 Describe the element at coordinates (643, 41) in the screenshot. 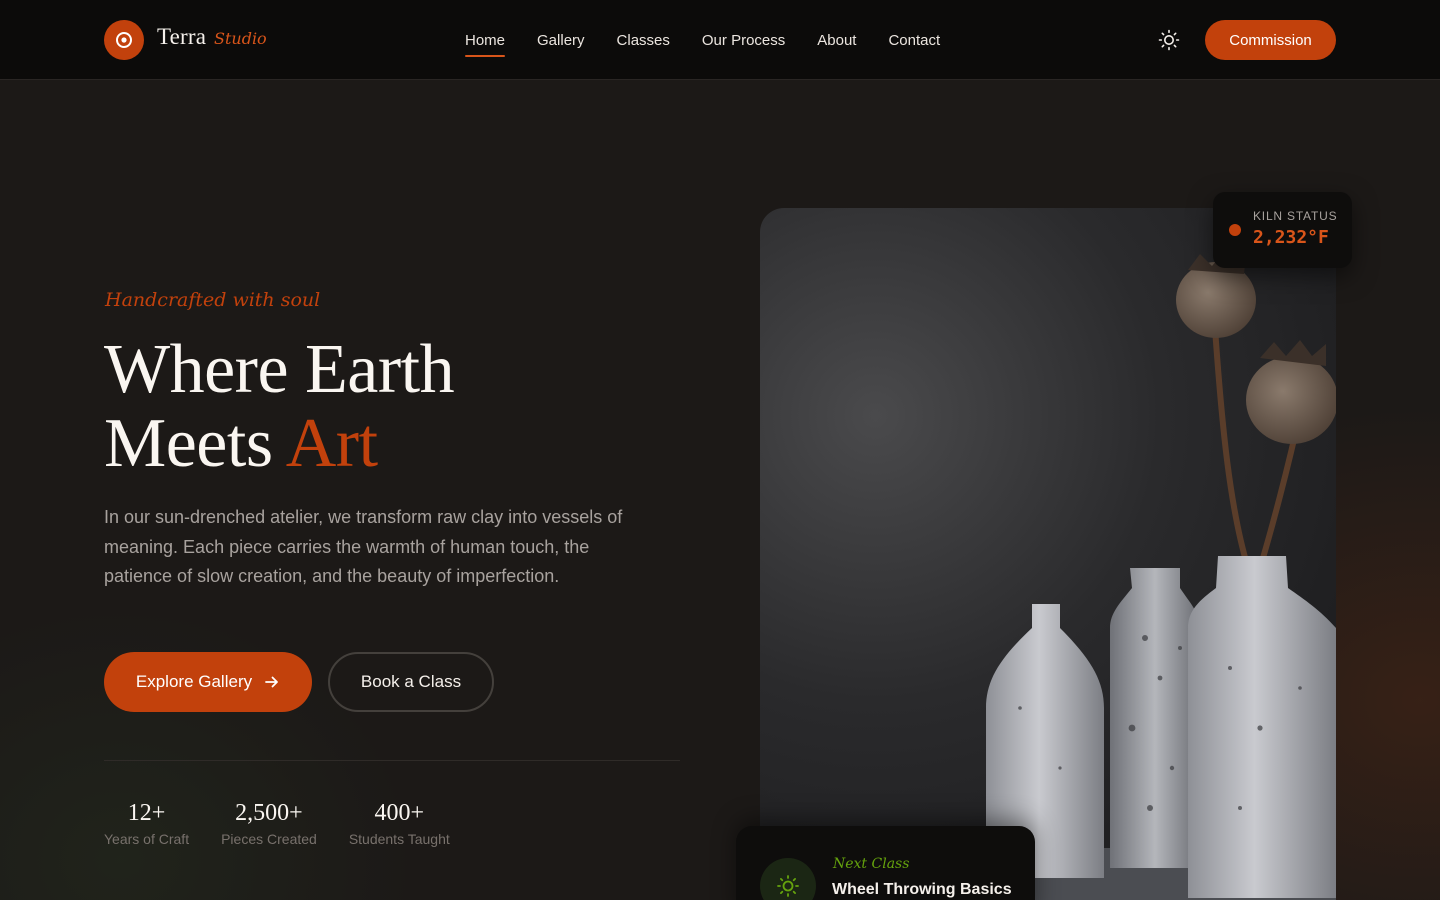

I see `nav-classes: Classes` at that location.